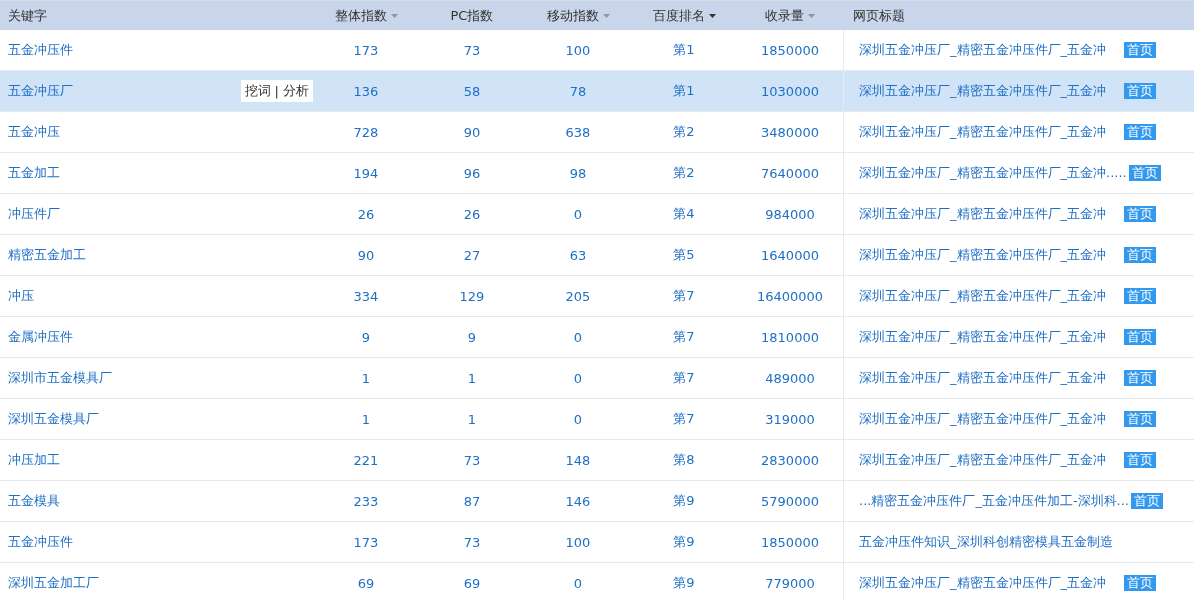 This screenshot has height=599, width=1194. What do you see at coordinates (366, 132) in the screenshot?
I see `overall-index-cell: 728` at bounding box center [366, 132].